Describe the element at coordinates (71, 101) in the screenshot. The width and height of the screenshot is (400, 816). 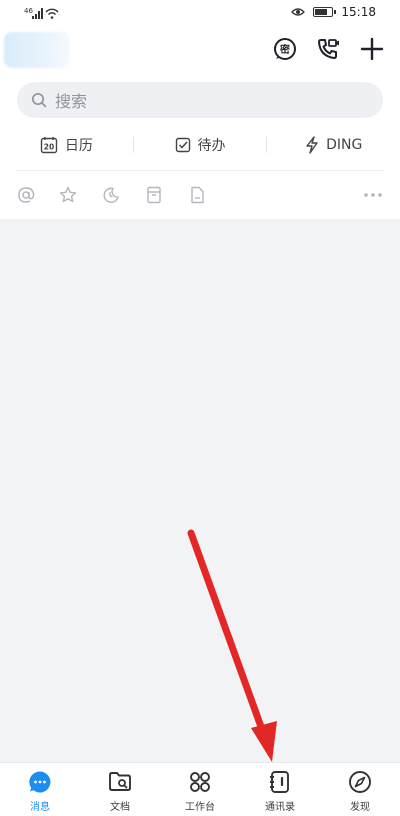
I see `search-placeholder: 搜索` at that location.